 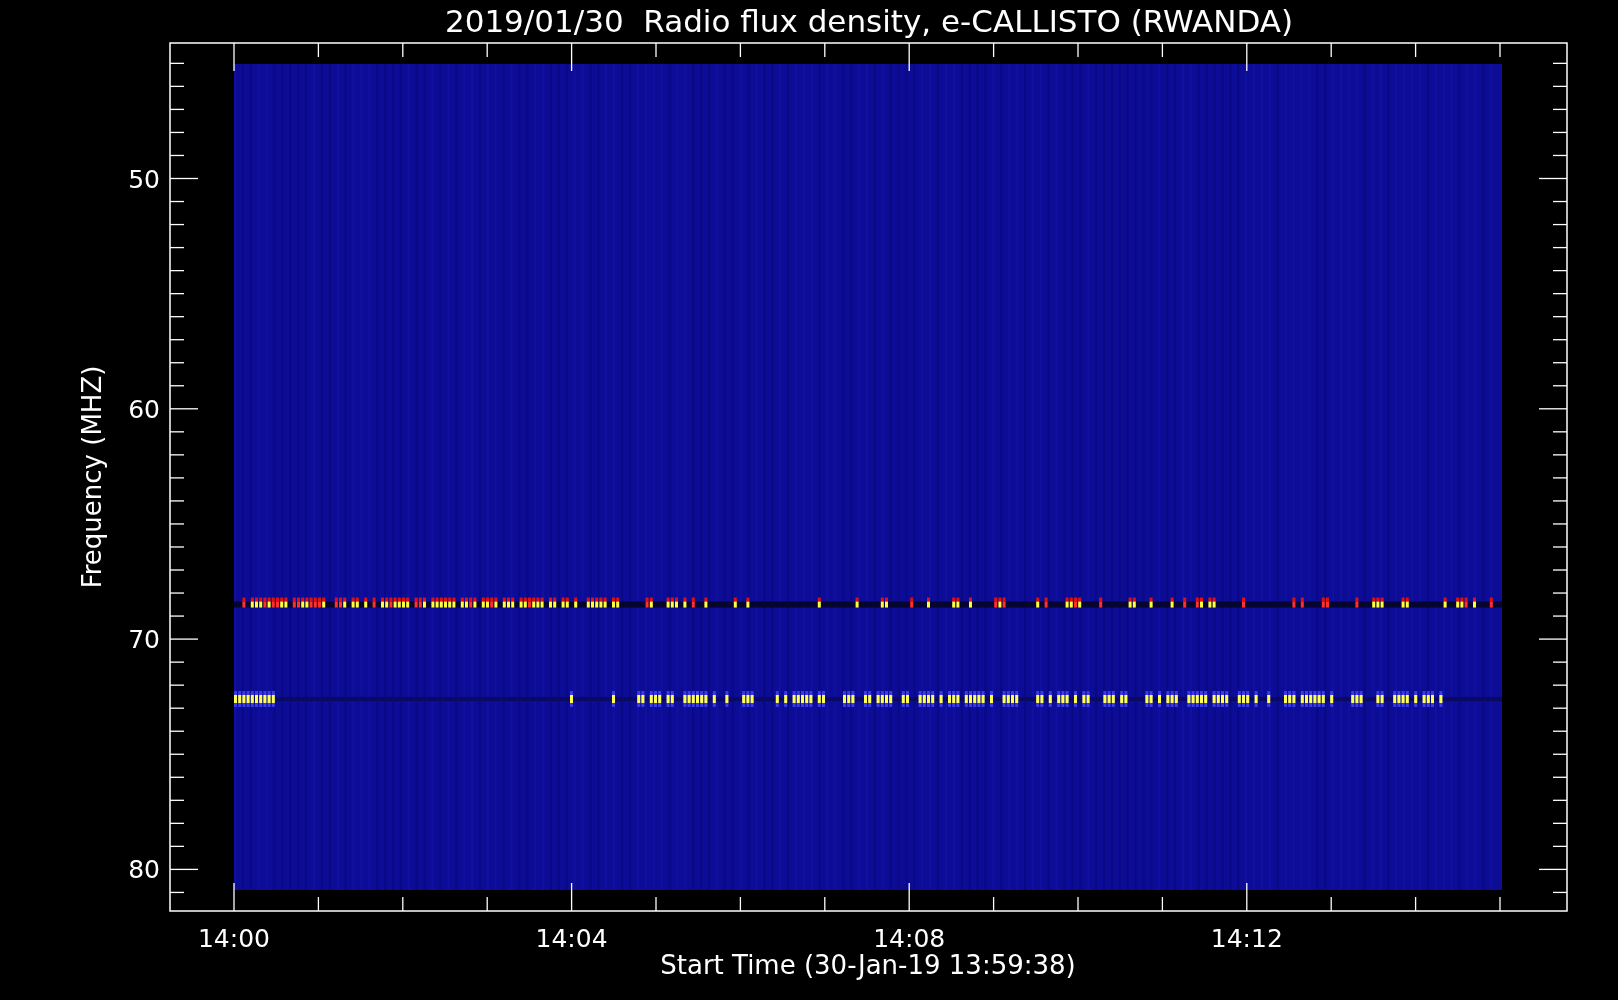 What do you see at coordinates (909, 938) in the screenshot?
I see `x-tick-label: 14:08` at bounding box center [909, 938].